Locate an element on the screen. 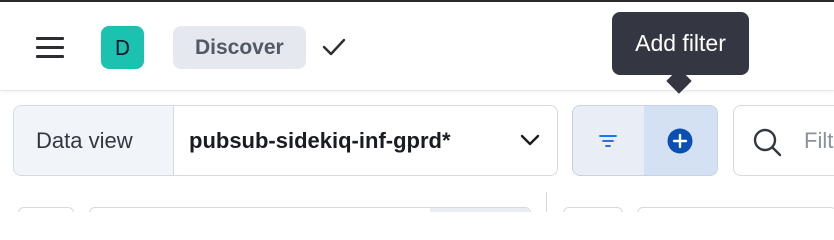 The image size is (834, 240). menu-button is located at coordinates (50, 47).